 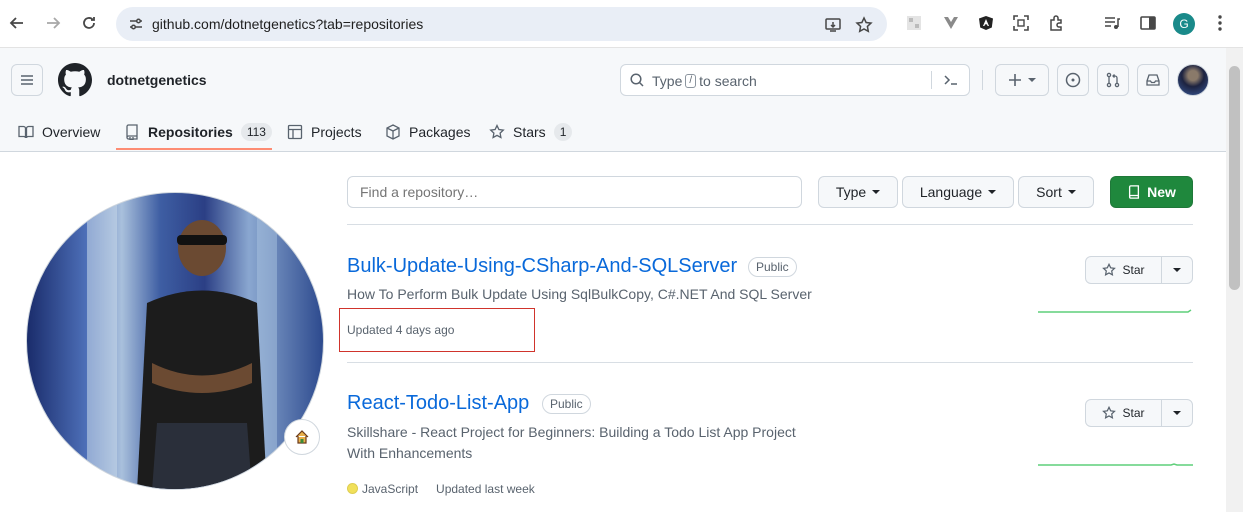 What do you see at coordinates (542, 266) in the screenshot?
I see `repo-name-link: Bulk-Update-Using-CSharp-And-SQLServer` at bounding box center [542, 266].